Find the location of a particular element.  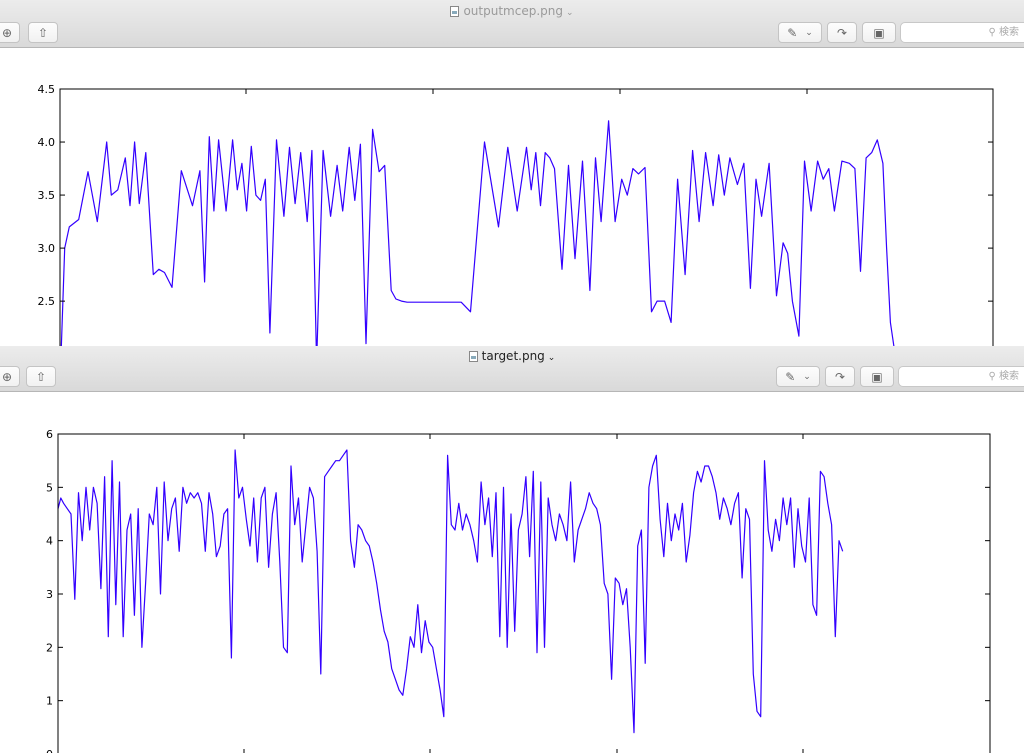

window-title: target.png ⌄ is located at coordinates (512, 356).